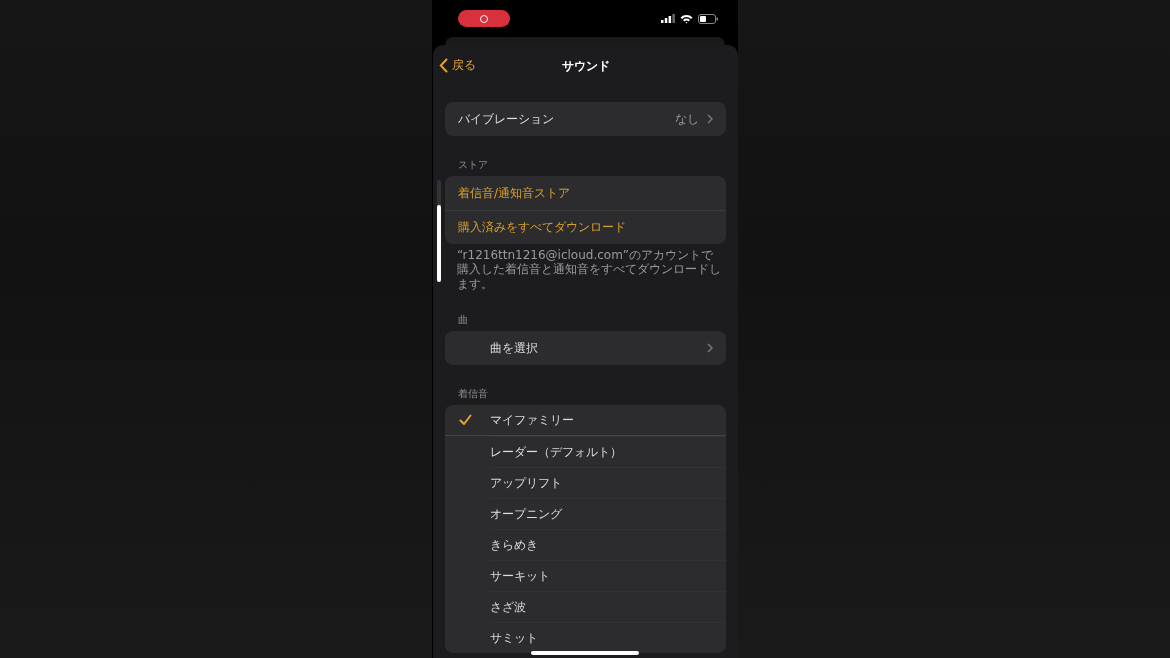  I want to click on section-header: 曲, so click(463, 320).